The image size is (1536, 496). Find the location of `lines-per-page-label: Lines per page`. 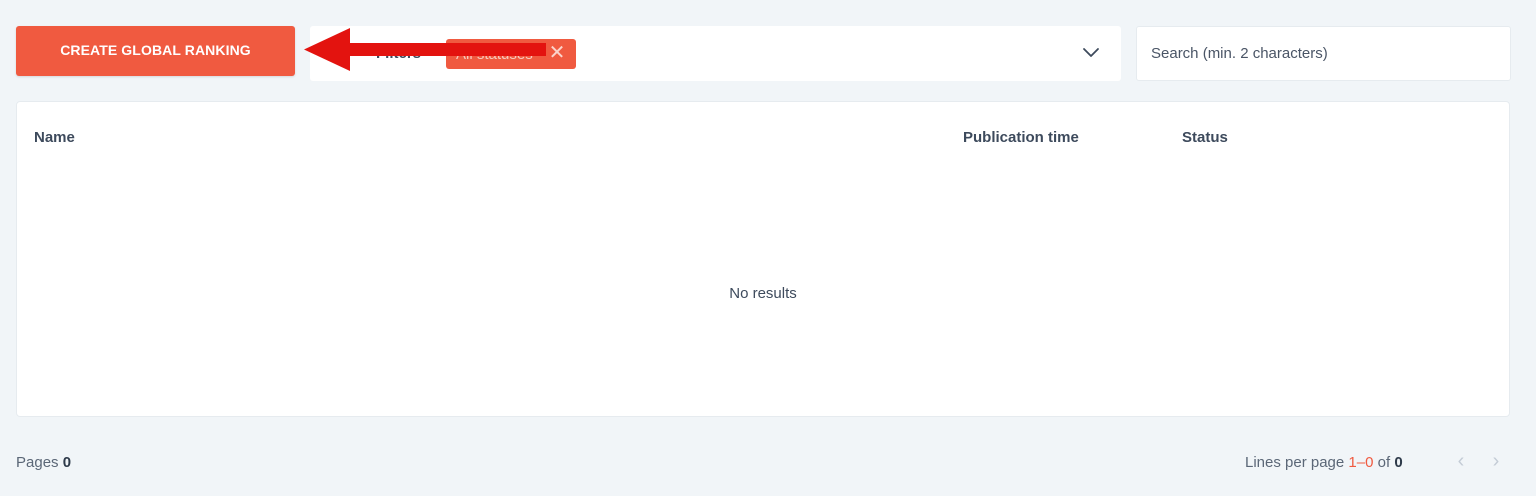

lines-per-page-label: Lines per page is located at coordinates (1295, 462).